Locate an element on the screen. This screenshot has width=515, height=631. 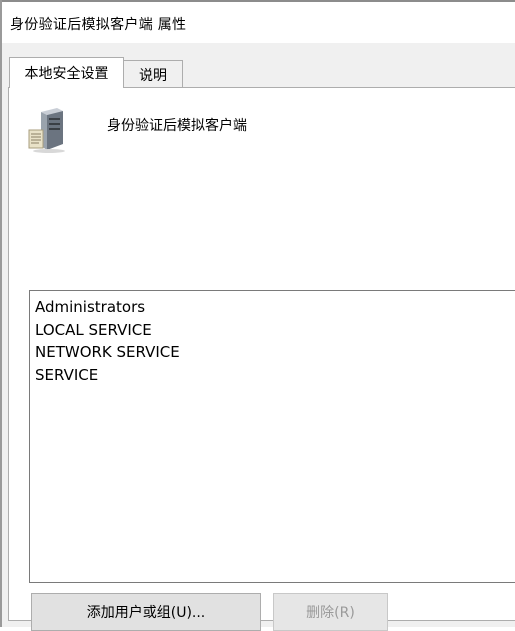
remove-button: 删除(R) is located at coordinates (330, 612).